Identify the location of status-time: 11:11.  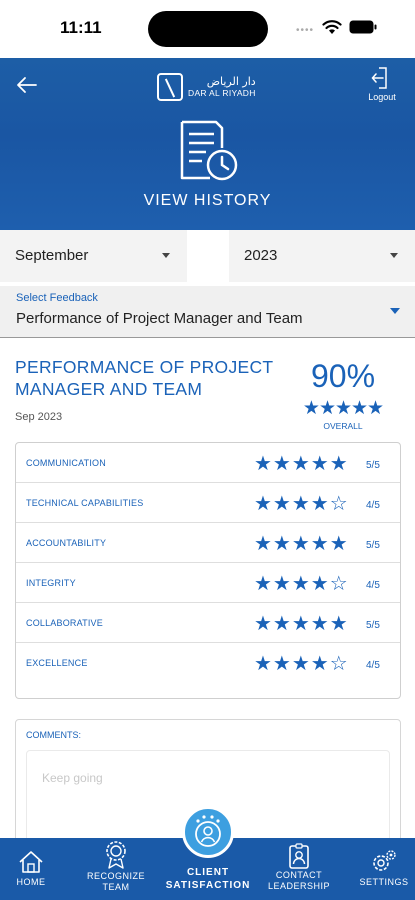
(81, 27).